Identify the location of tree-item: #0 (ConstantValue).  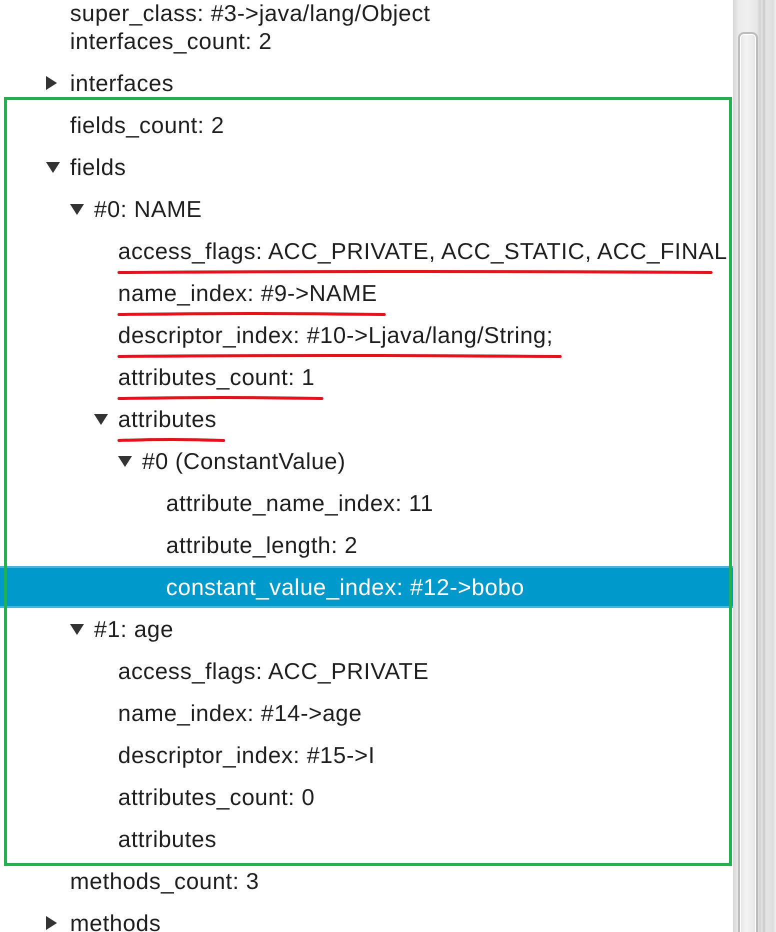
(244, 461).